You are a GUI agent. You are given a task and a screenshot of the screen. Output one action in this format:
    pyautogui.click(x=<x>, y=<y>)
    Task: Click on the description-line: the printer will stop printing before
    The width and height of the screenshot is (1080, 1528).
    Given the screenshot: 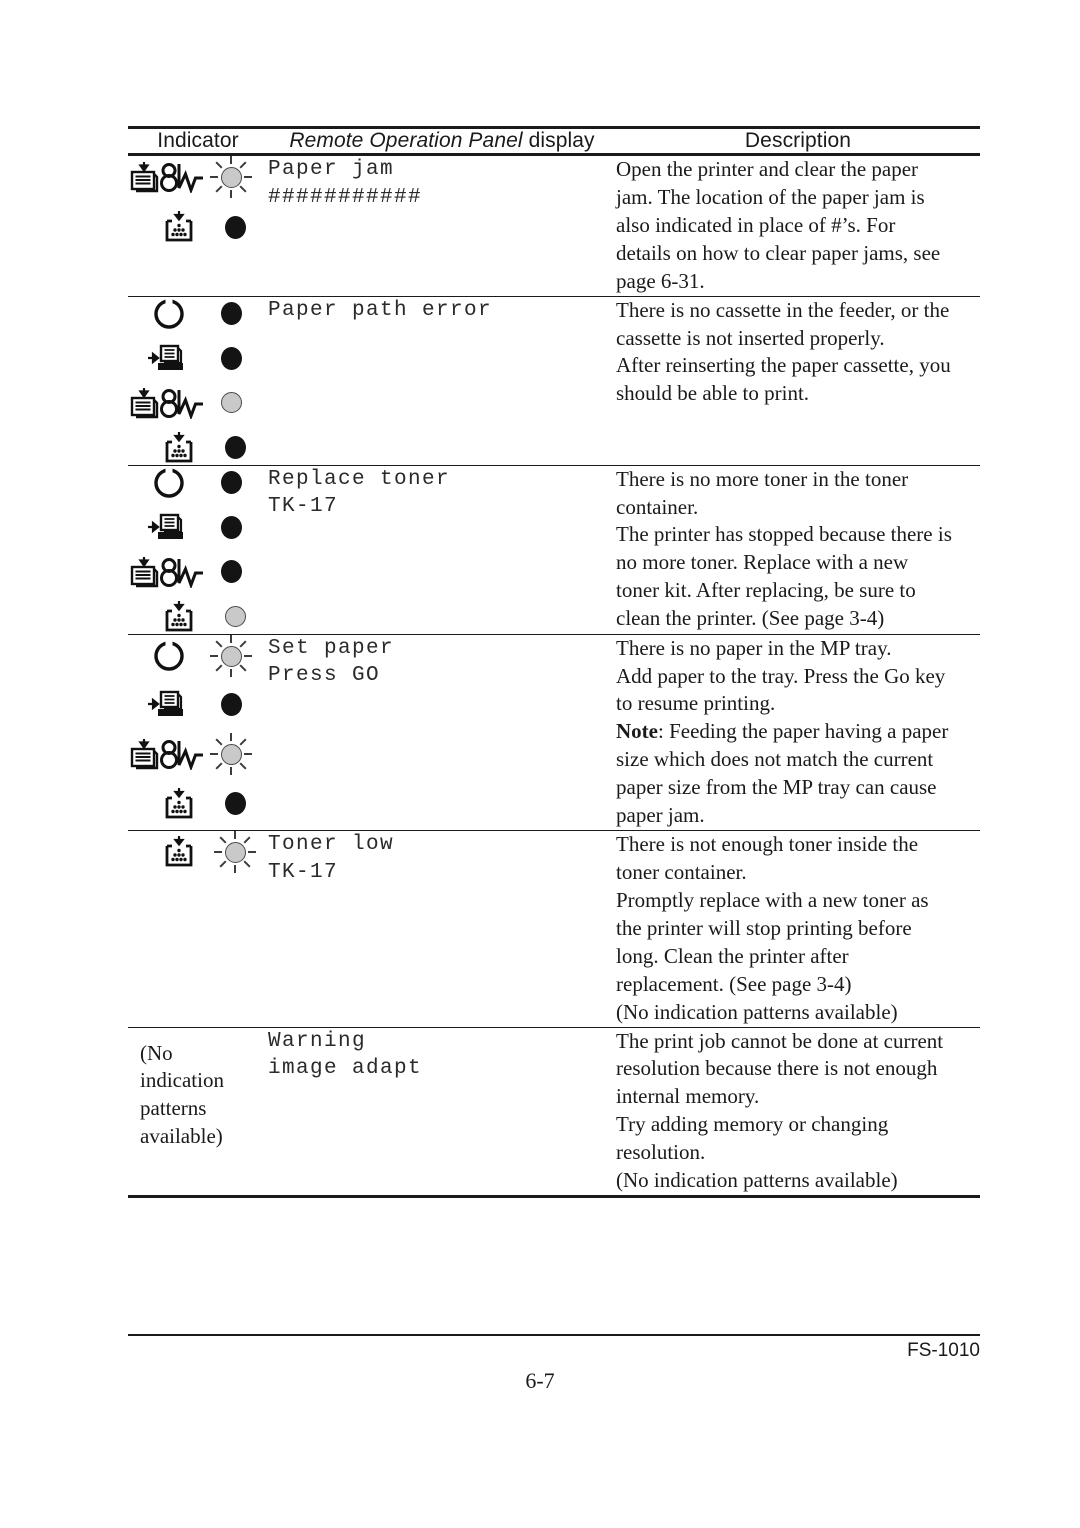 What is the action you would take?
    pyautogui.click(x=764, y=927)
    